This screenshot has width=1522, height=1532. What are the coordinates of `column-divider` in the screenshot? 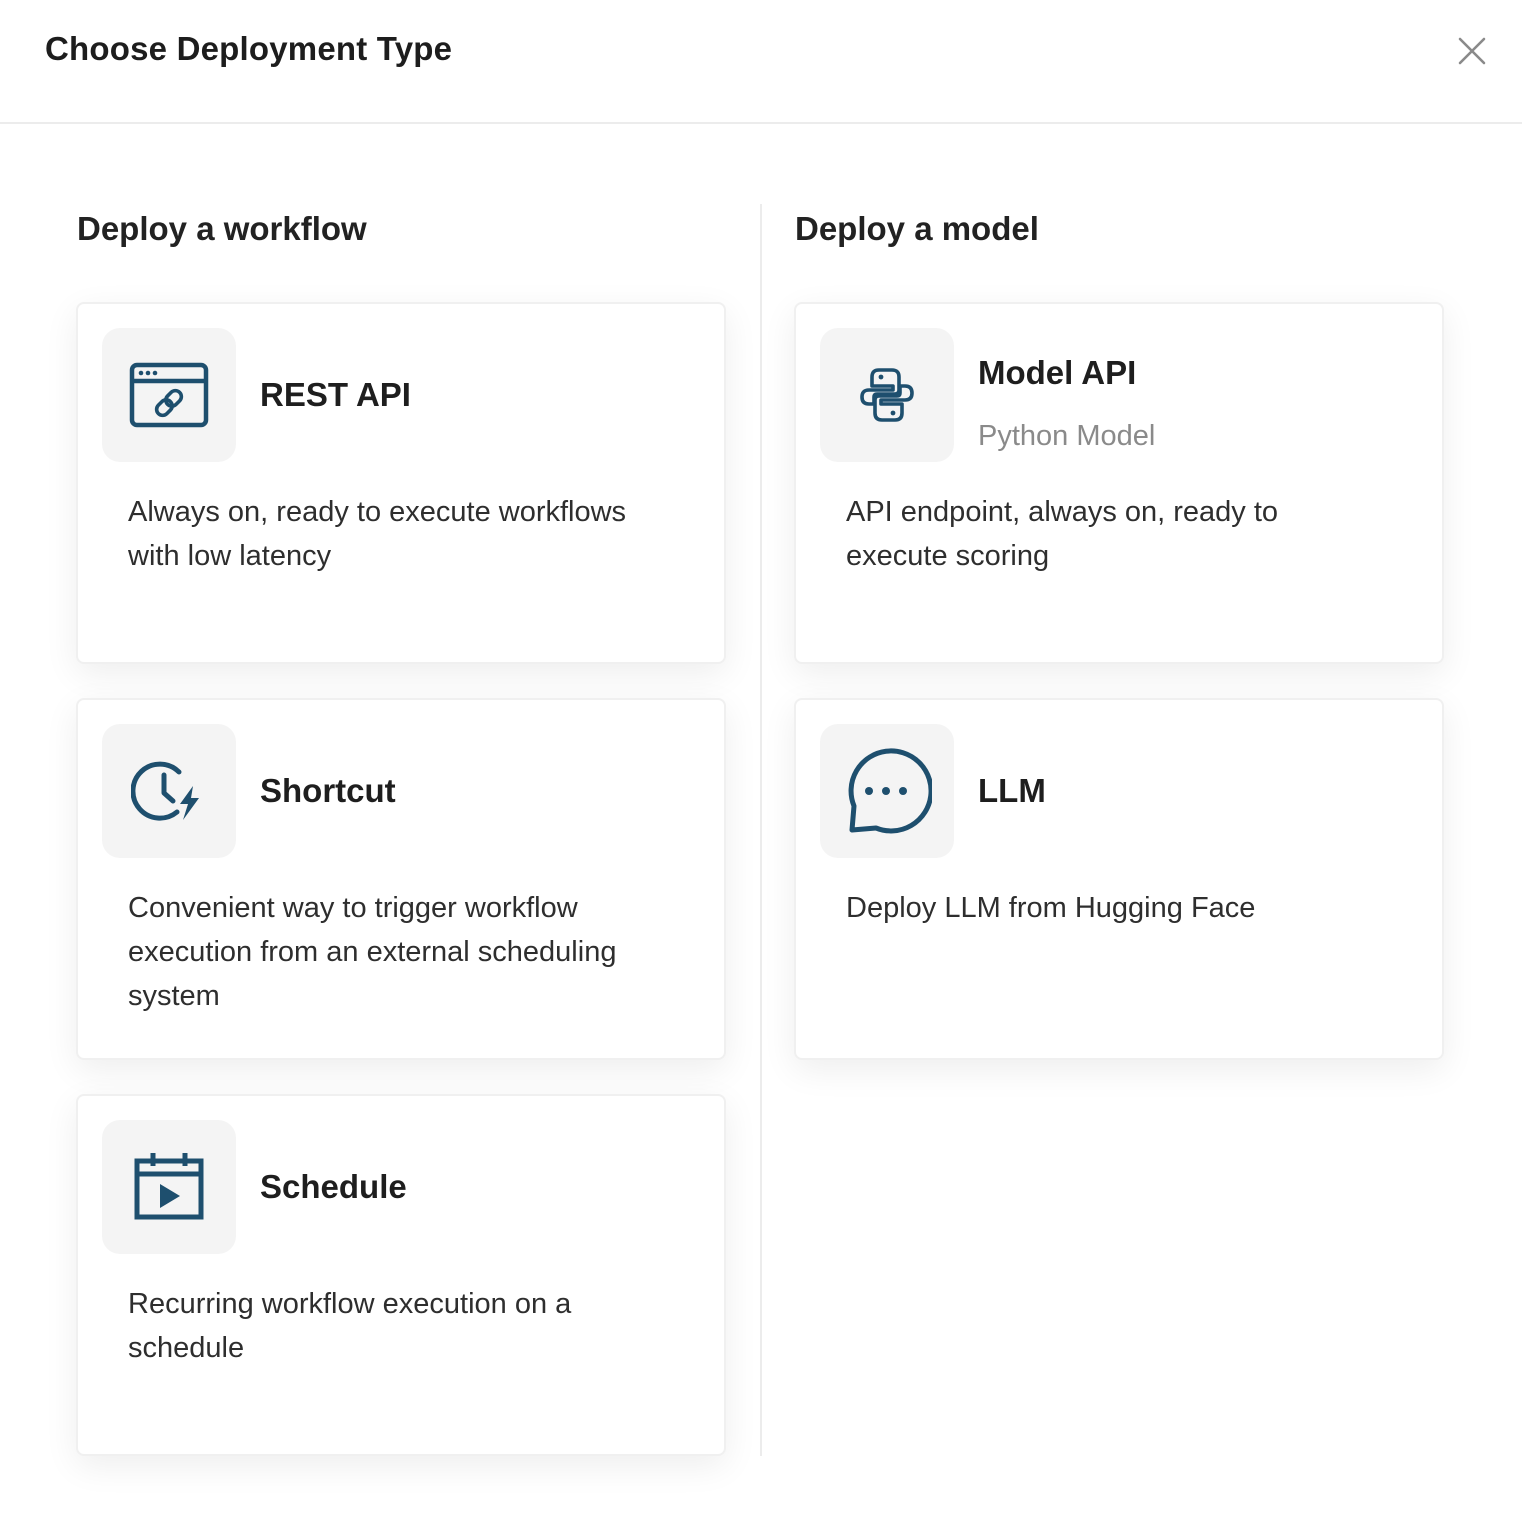 It's located at (761, 830).